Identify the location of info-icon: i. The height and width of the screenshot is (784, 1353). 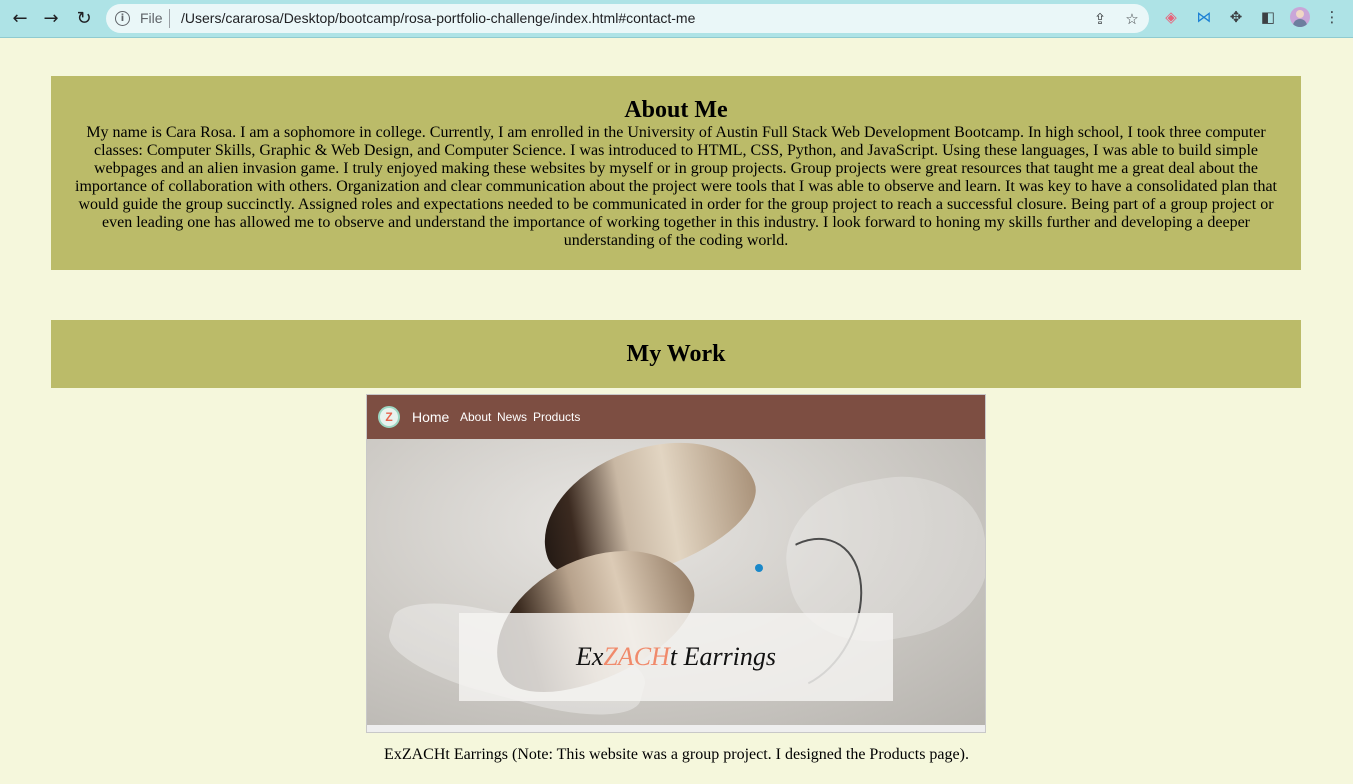
(122, 18).